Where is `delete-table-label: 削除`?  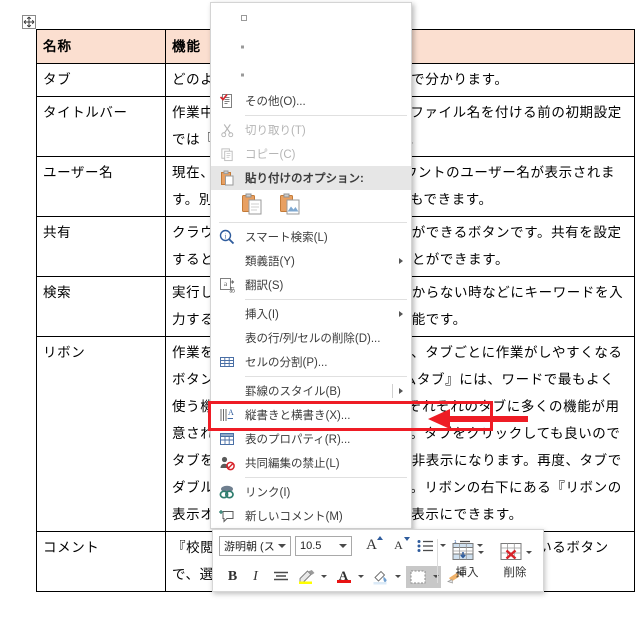 delete-table-label: 削除 is located at coordinates (515, 572).